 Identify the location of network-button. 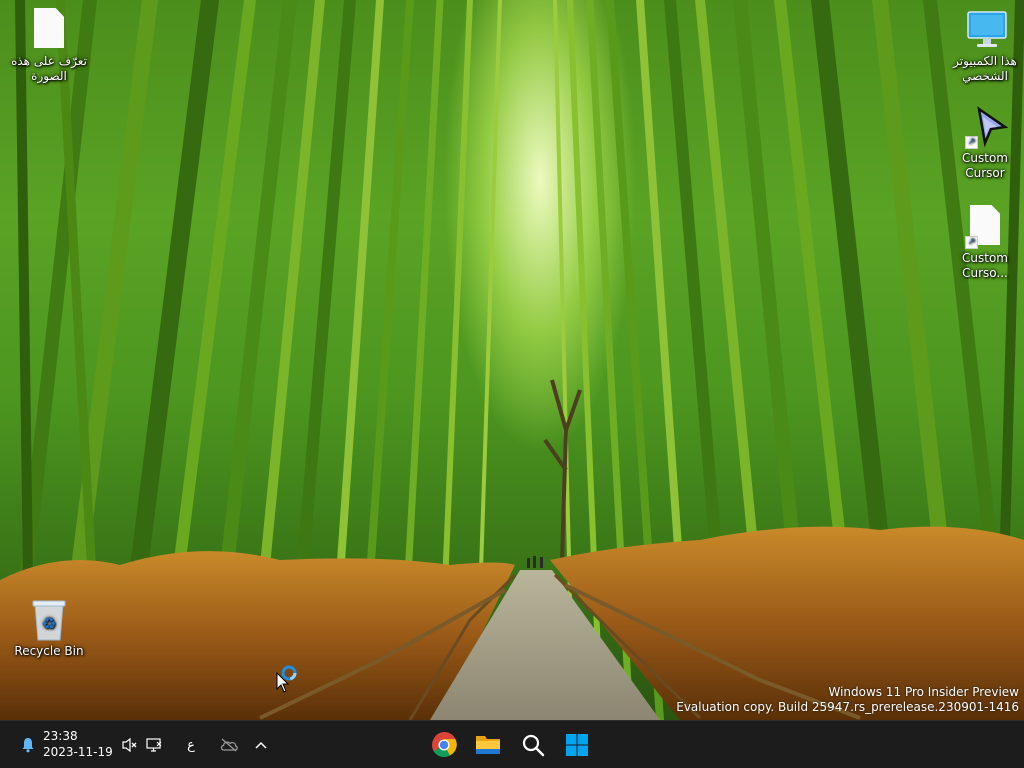
(154, 745).